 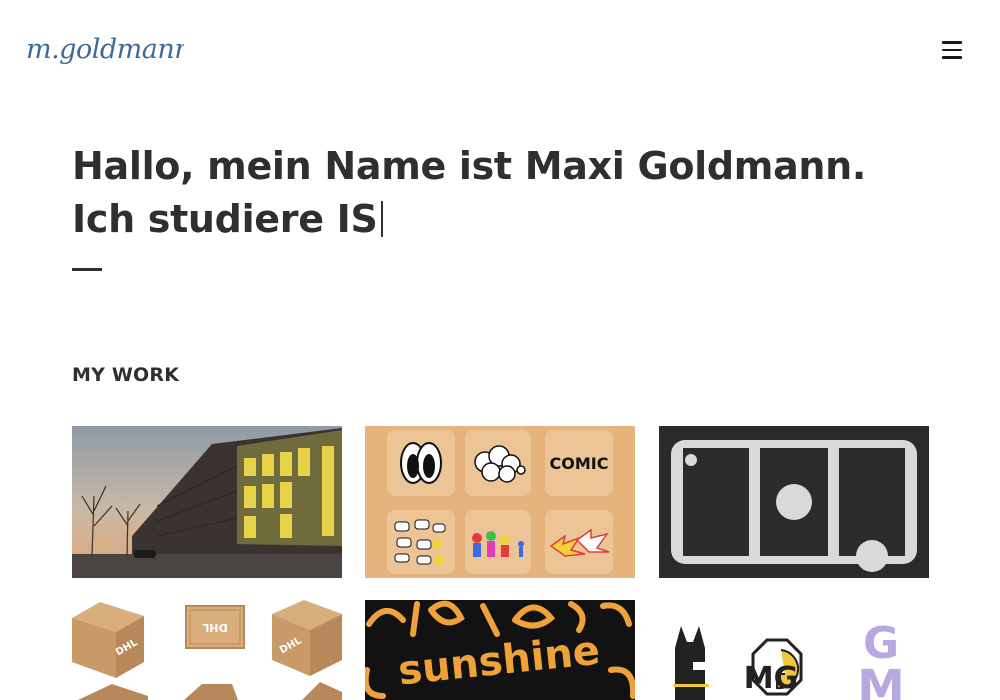 I want to click on work-item-architecture, so click(x=207, y=502).